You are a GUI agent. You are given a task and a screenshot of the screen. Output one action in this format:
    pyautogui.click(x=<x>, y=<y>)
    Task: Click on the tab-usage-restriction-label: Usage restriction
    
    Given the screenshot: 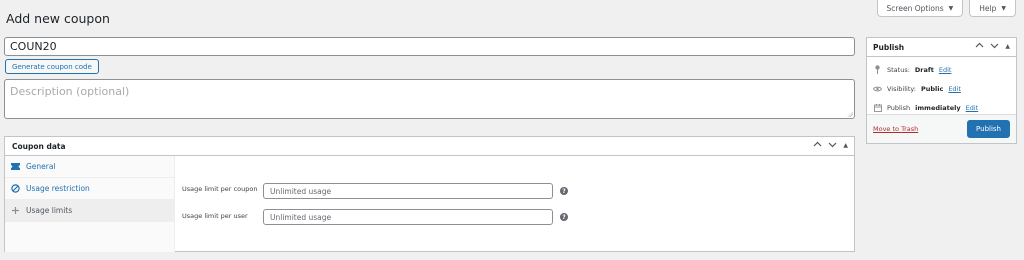 What is the action you would take?
    pyautogui.click(x=58, y=188)
    